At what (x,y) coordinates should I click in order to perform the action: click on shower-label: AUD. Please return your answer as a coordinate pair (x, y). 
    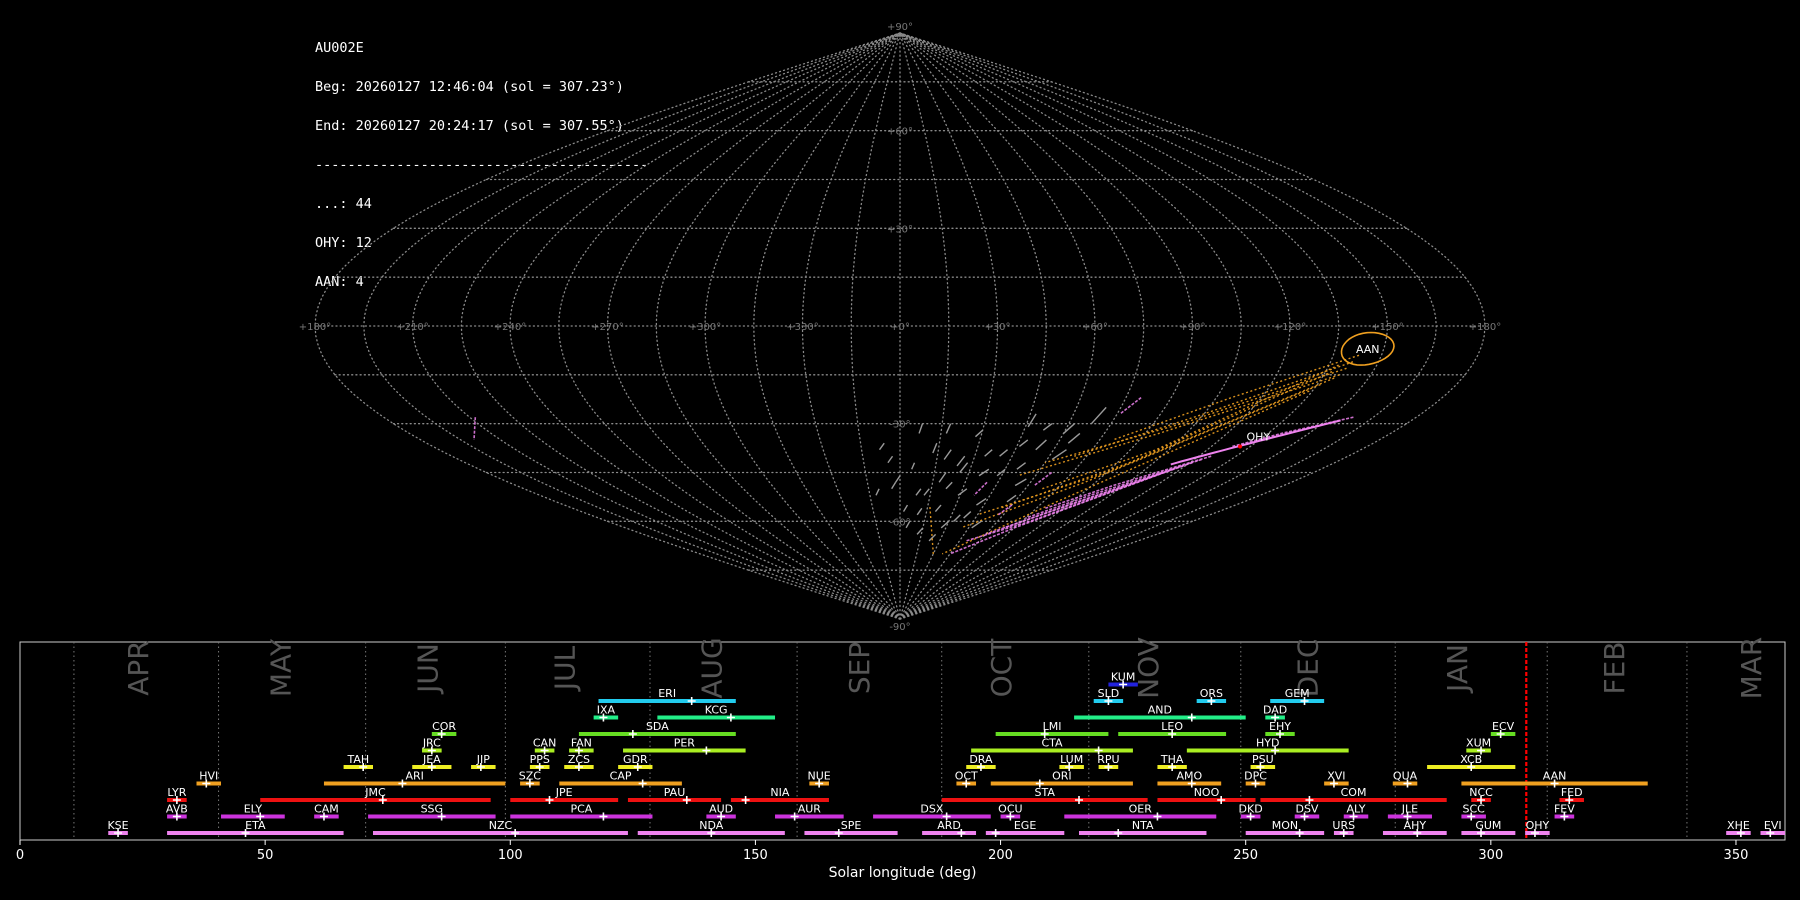
    Looking at the image, I should click on (721, 809).